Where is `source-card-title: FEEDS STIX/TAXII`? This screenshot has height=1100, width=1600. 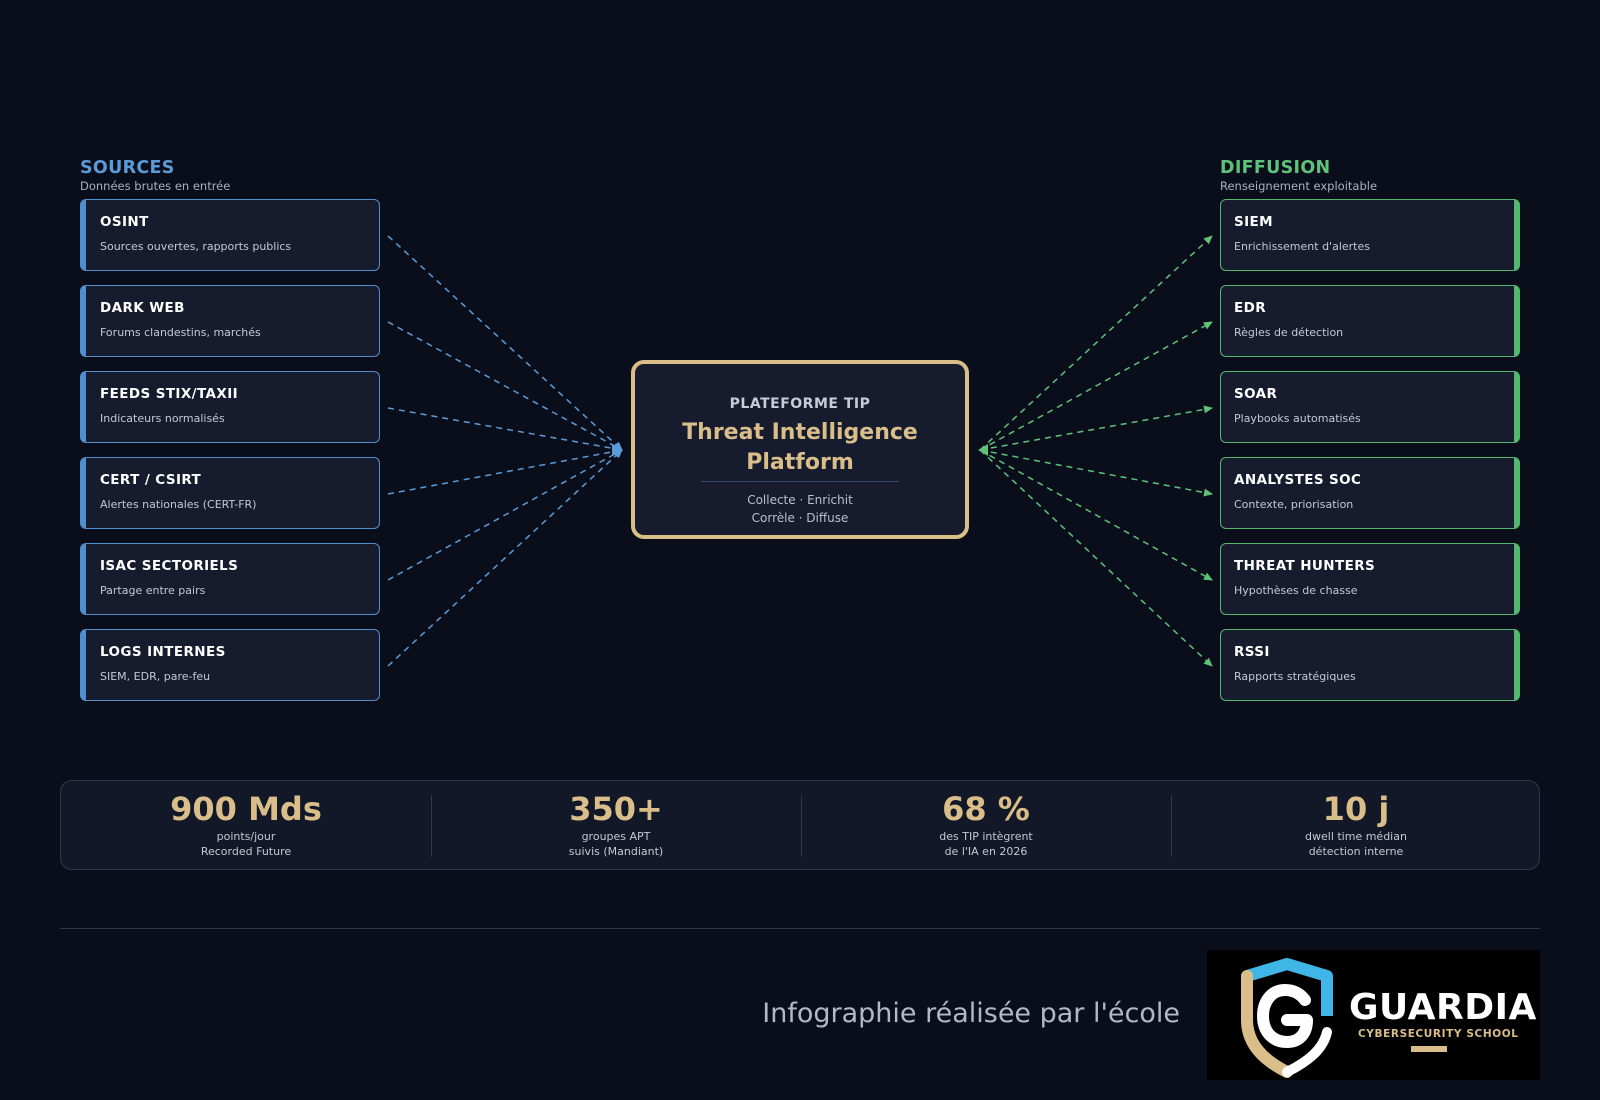 source-card-title: FEEDS STIX/TAXII is located at coordinates (169, 394).